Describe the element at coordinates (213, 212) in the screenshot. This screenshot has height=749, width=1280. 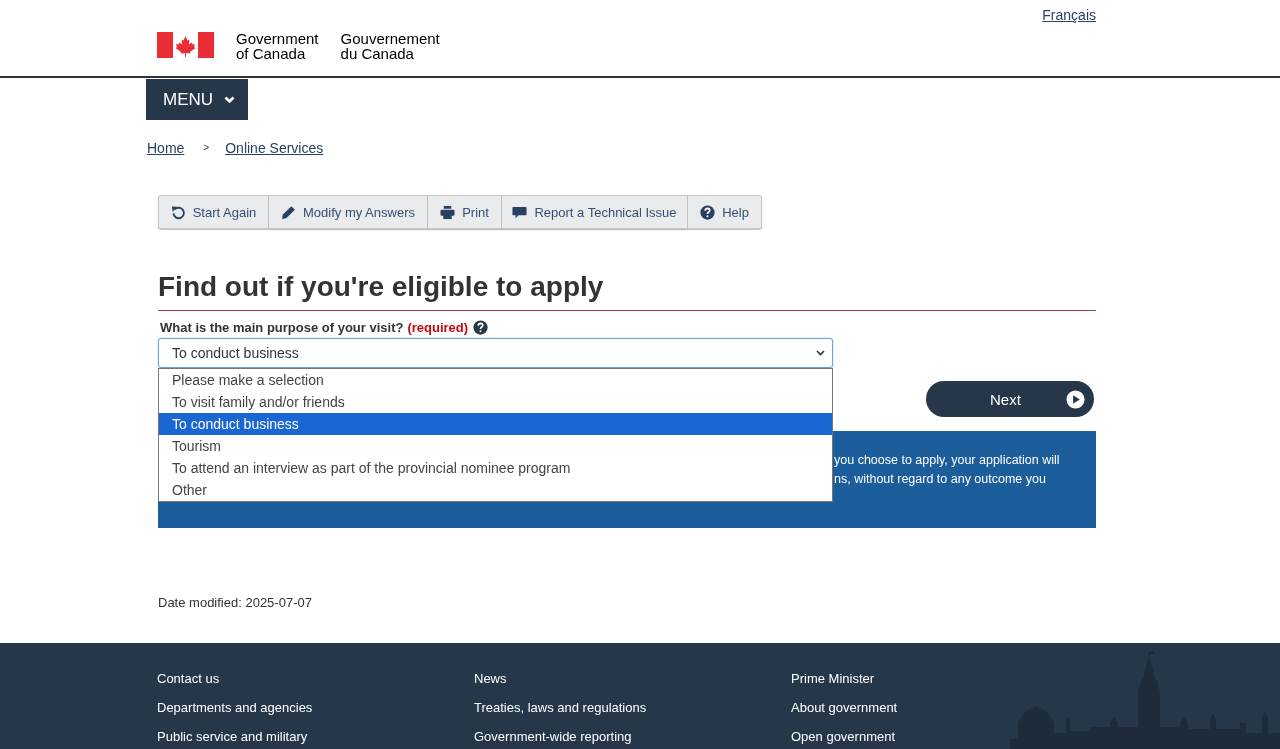
I see `toolbar-button: Start Again` at that location.